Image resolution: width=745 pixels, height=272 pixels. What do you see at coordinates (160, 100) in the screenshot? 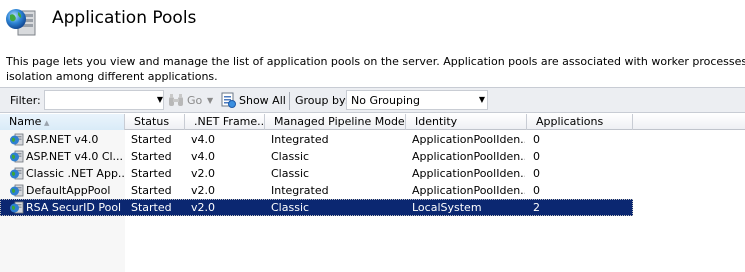
I see `filter-dropdown-arrow: ▼` at bounding box center [160, 100].